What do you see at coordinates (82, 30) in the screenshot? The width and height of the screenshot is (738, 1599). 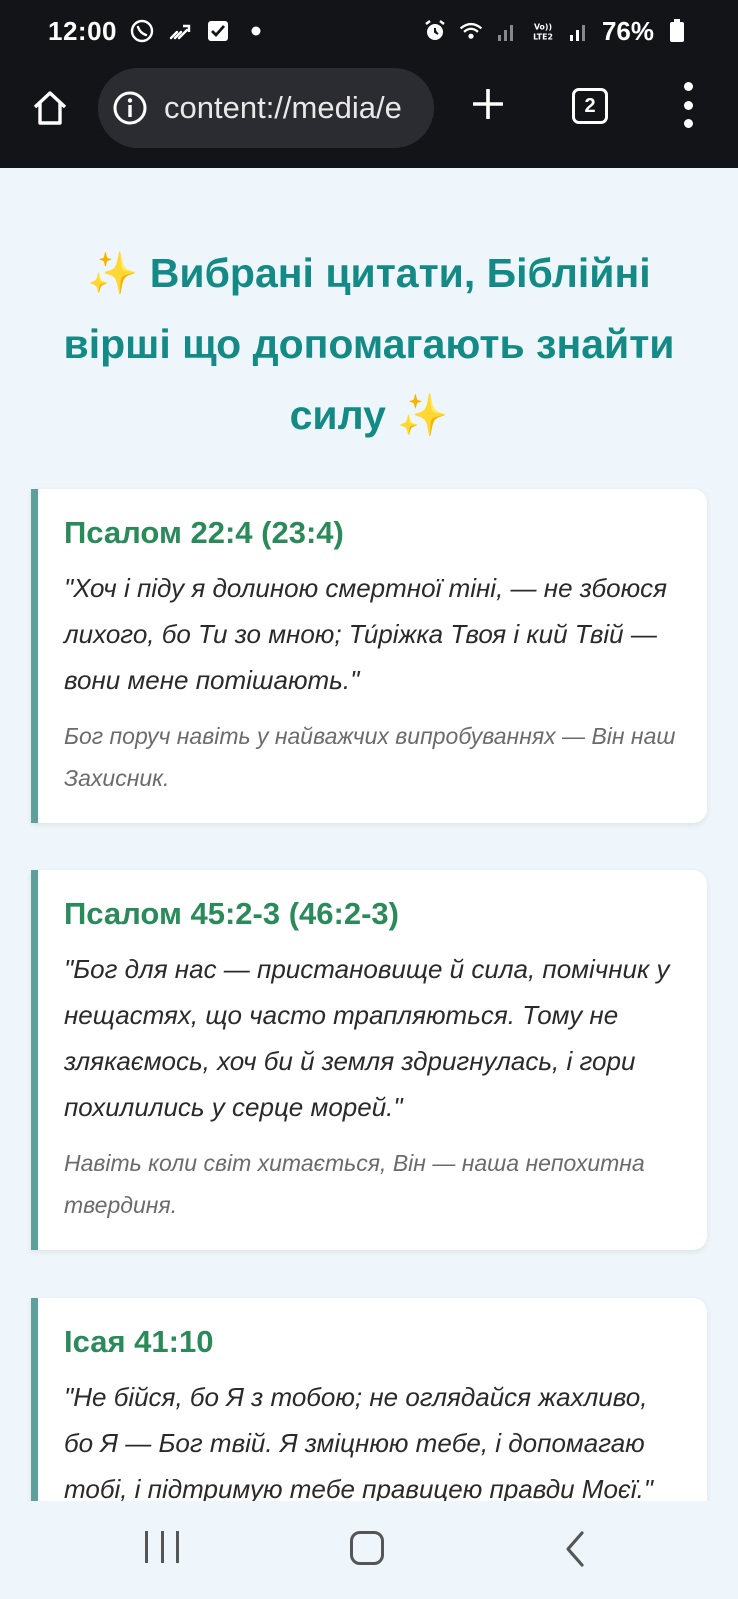 I see `status-time: 12:00` at bounding box center [82, 30].